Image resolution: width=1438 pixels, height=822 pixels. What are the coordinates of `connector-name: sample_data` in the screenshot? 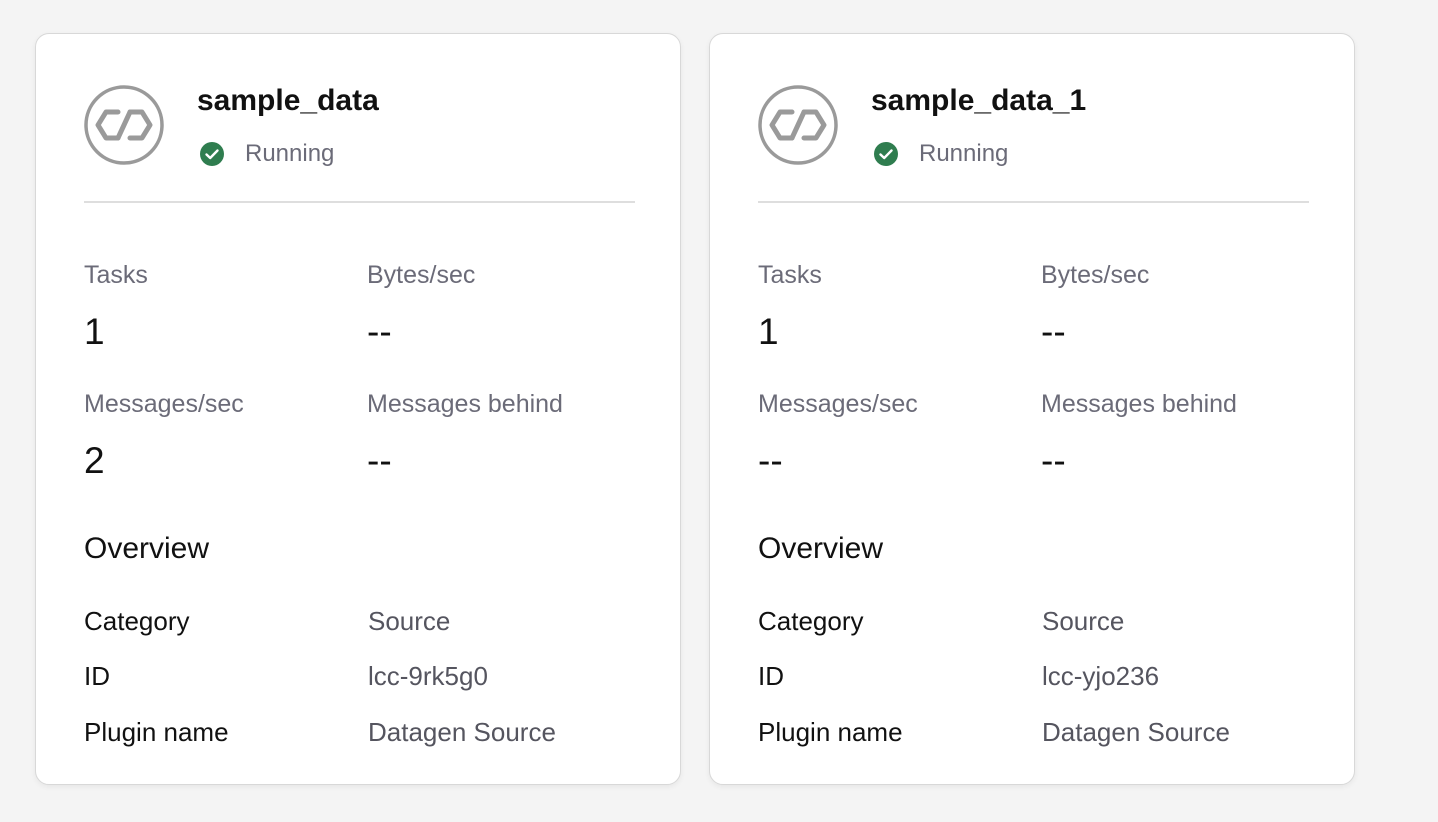 It's located at (288, 101).